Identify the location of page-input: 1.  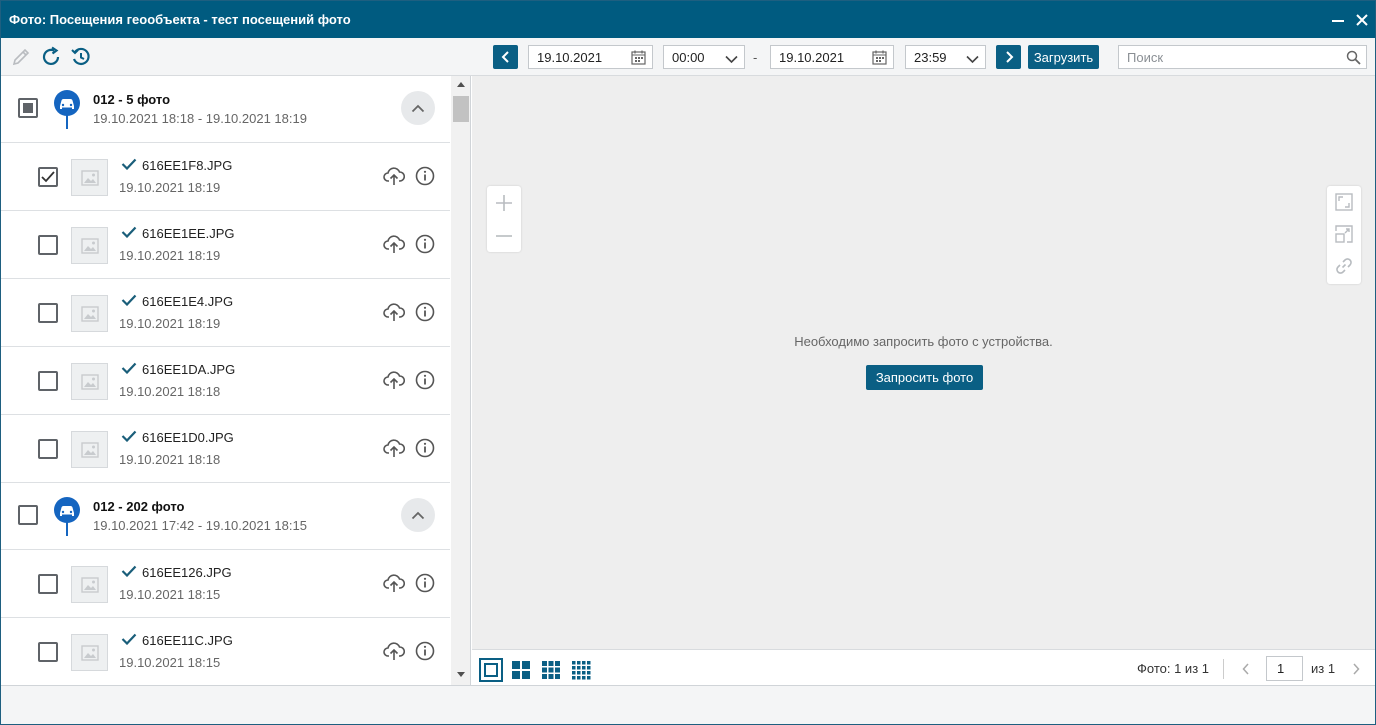
(1284, 668).